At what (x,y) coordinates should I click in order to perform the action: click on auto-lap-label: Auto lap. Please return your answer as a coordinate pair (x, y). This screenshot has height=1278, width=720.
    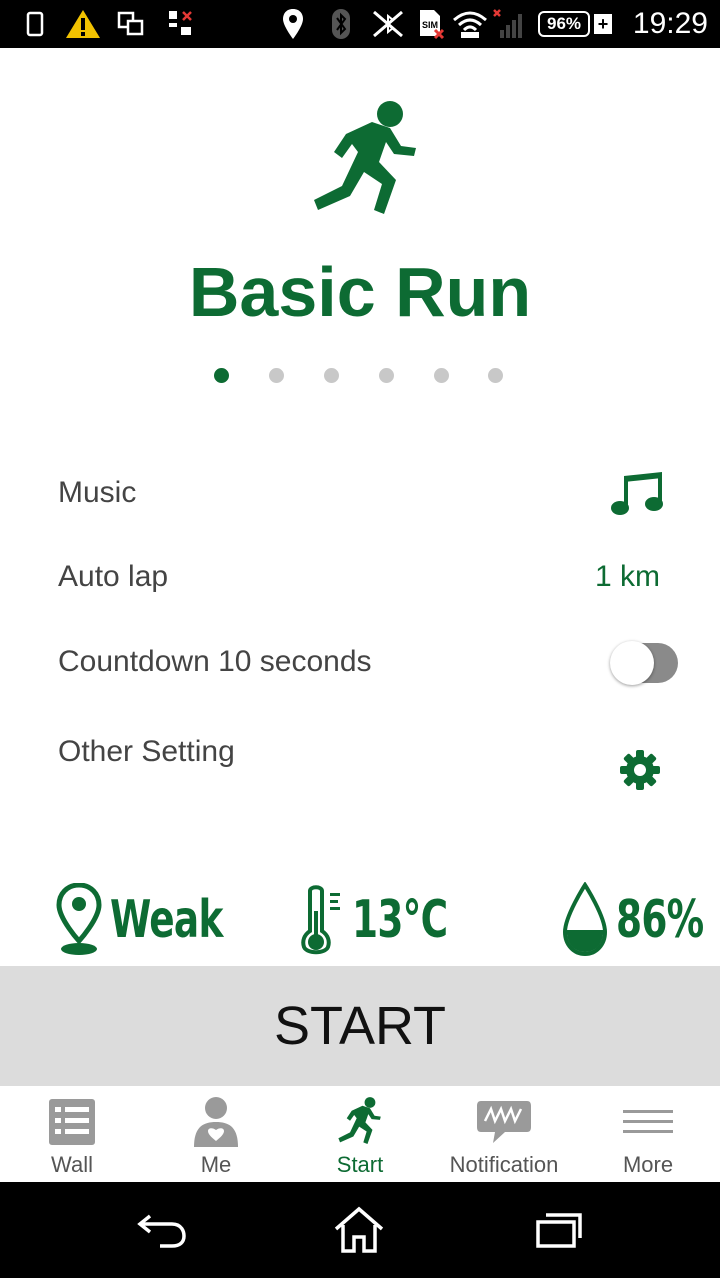
    Looking at the image, I should click on (113, 576).